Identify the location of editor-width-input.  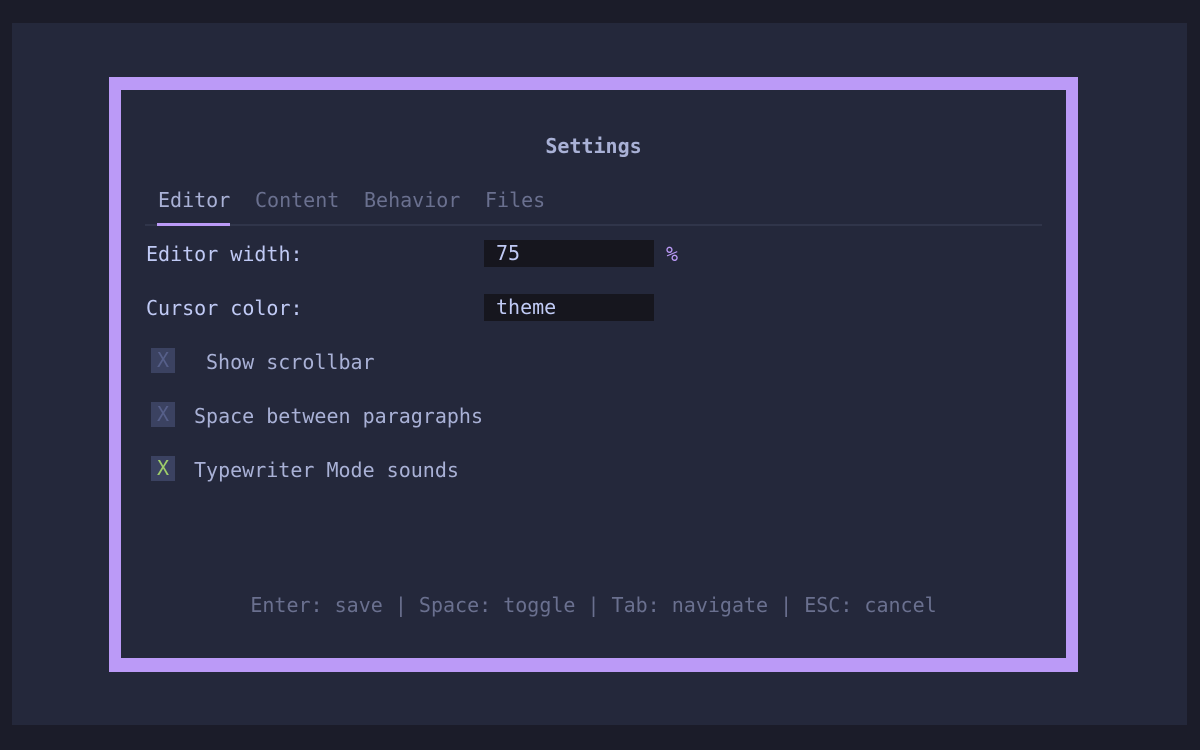
(569, 253).